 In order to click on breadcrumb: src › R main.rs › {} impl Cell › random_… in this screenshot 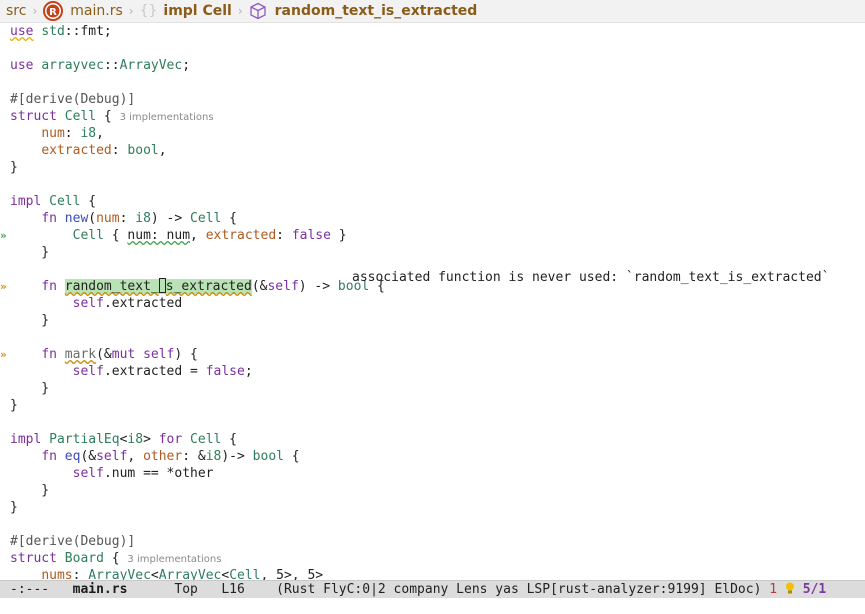, I will do `click(432, 11)`.